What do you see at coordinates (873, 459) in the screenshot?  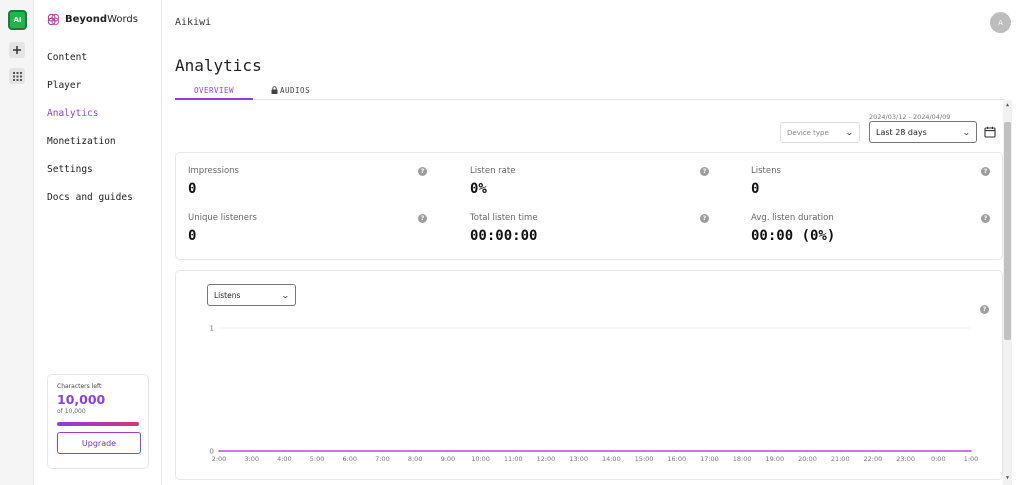 I see `x-tick-label: 22:00` at bounding box center [873, 459].